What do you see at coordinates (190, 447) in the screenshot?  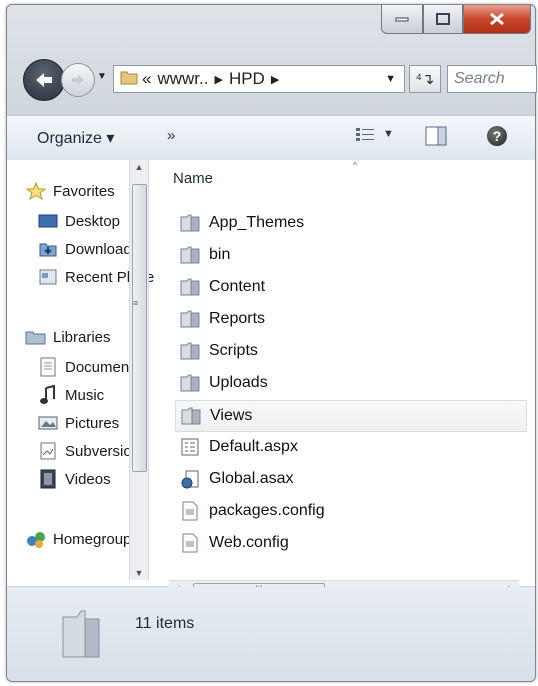 I see `aspx-file-icon` at bounding box center [190, 447].